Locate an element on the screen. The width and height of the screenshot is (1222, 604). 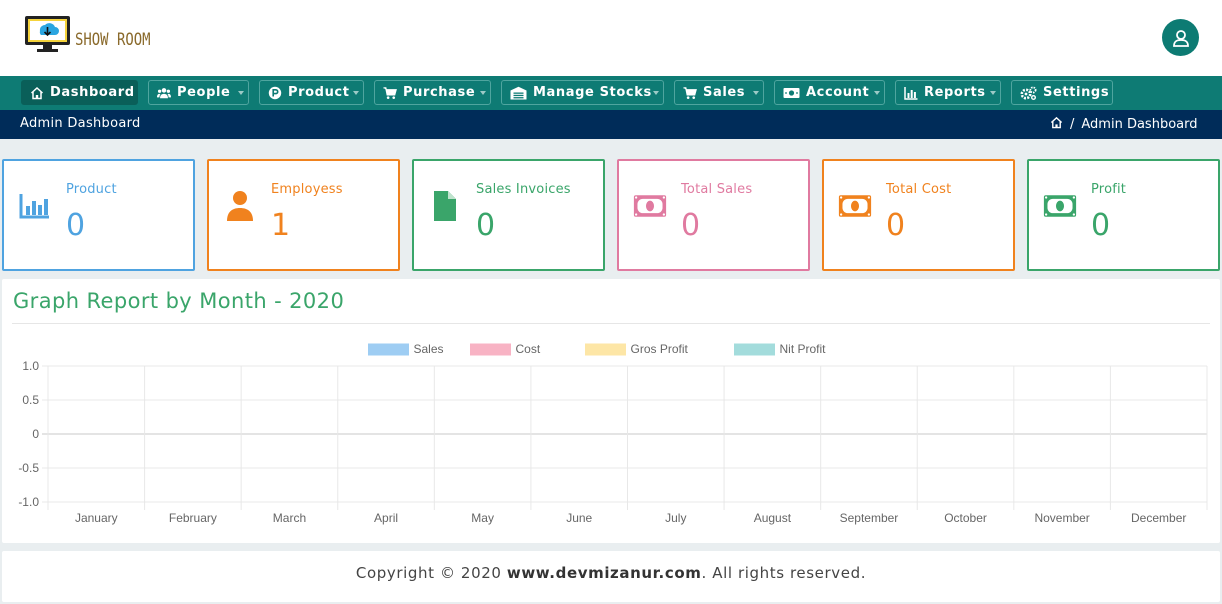
stat-label: Employess is located at coordinates (307, 189).